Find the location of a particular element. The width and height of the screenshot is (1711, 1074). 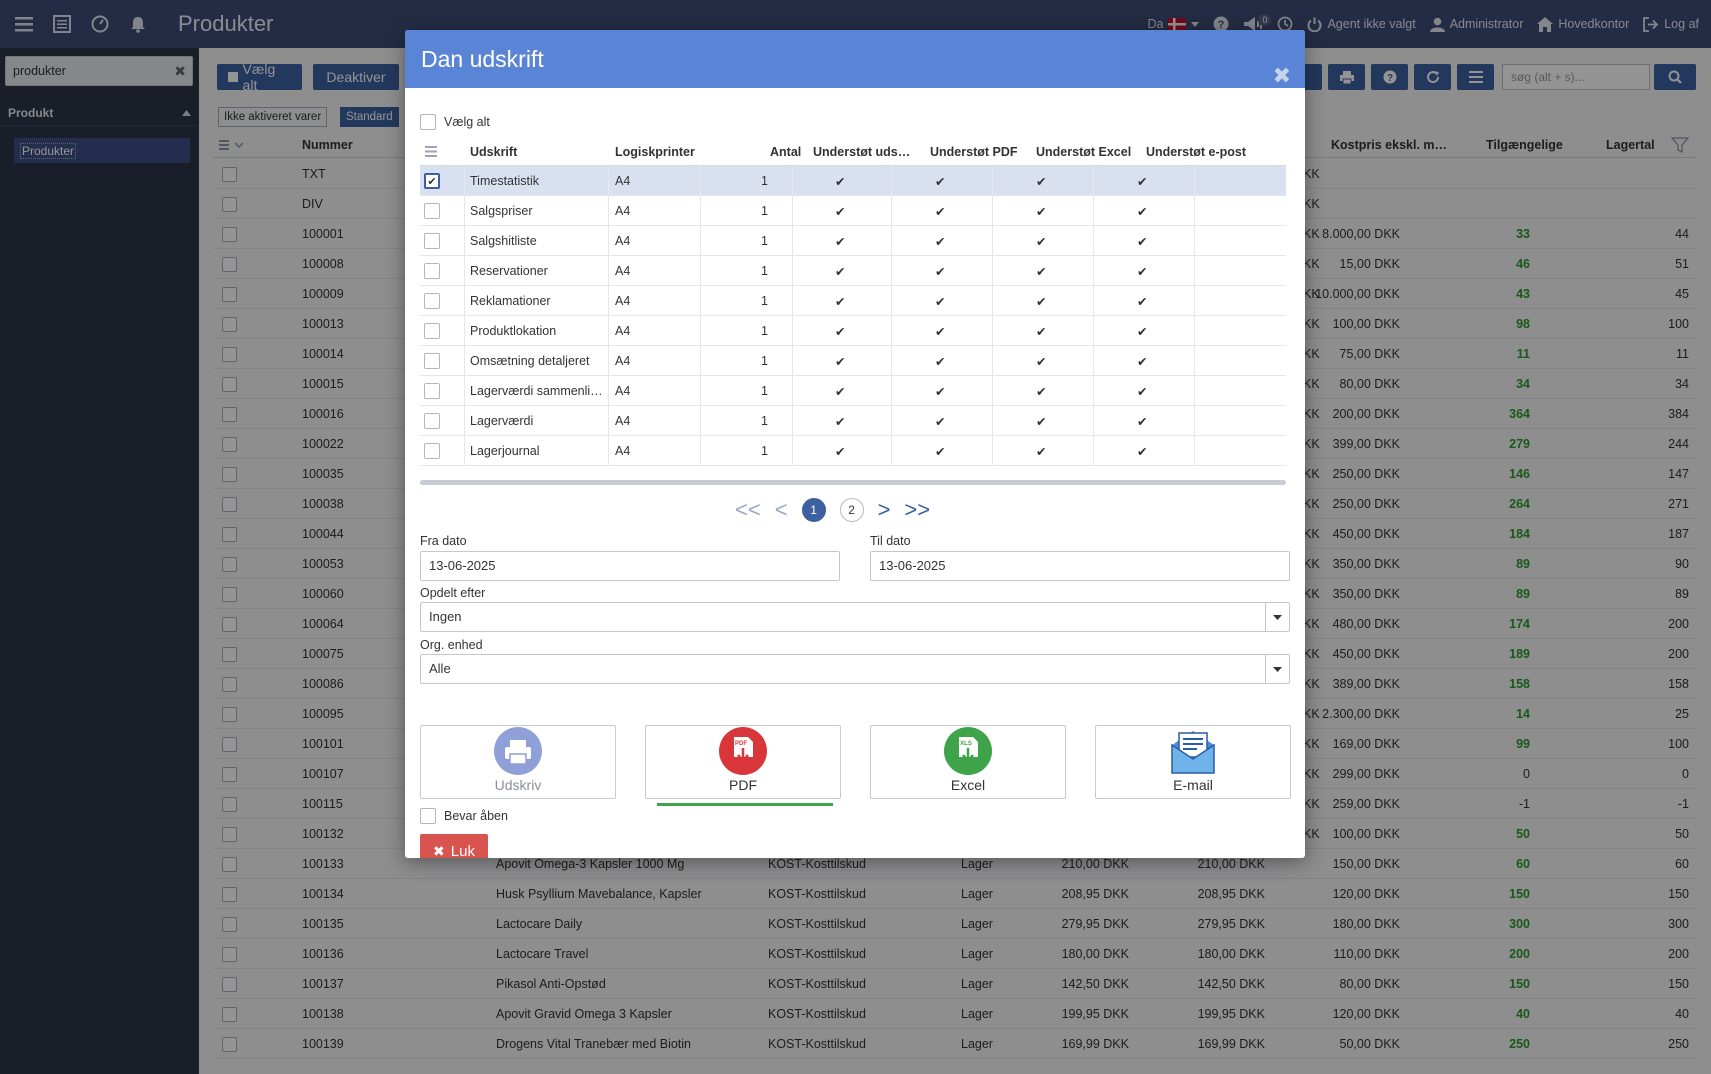

report-row: Reservationer A4 1 ✔ ✔ ✔ ✔ is located at coordinates (853, 271).